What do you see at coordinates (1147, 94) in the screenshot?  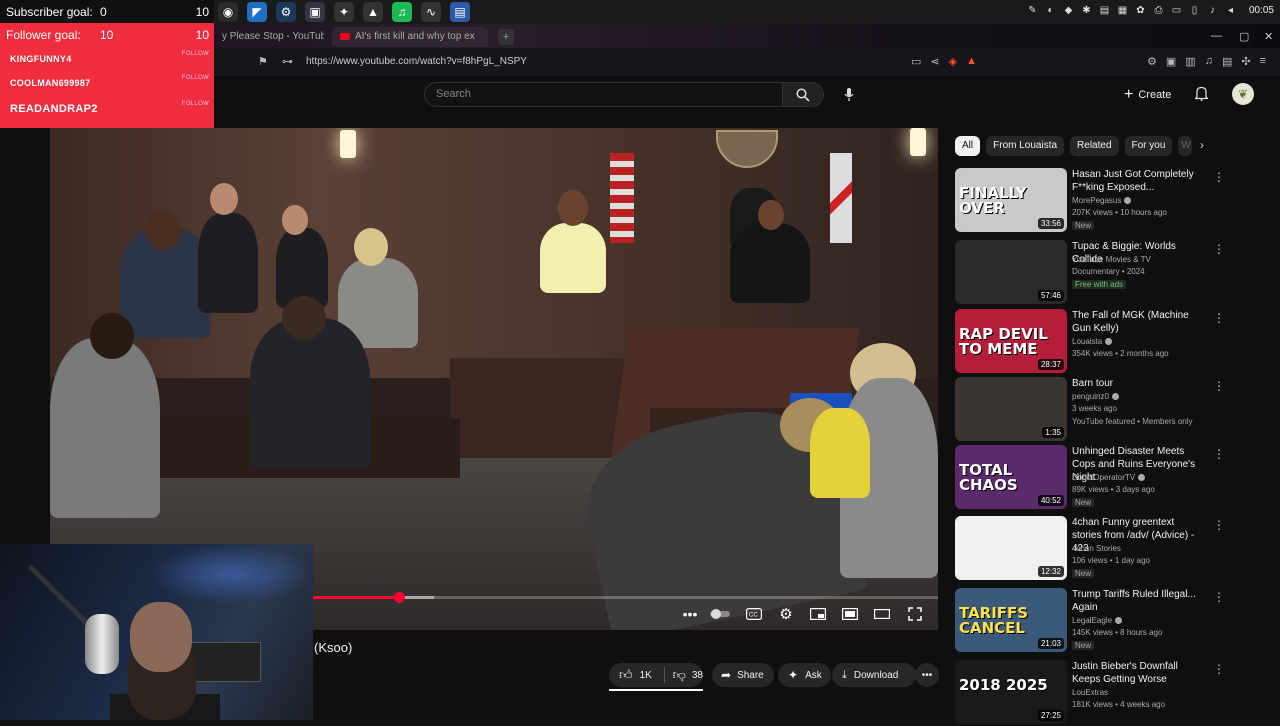 I see `create-button: + Create` at bounding box center [1147, 94].